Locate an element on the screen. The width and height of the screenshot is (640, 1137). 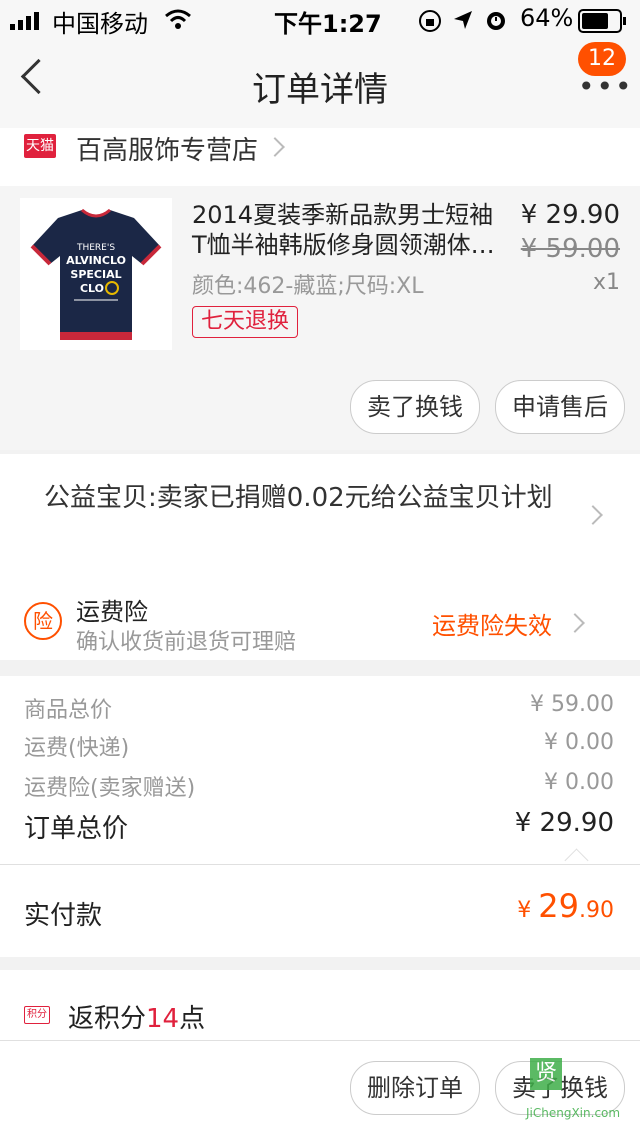
points-text: 返积分14点 is located at coordinates (136, 1016).